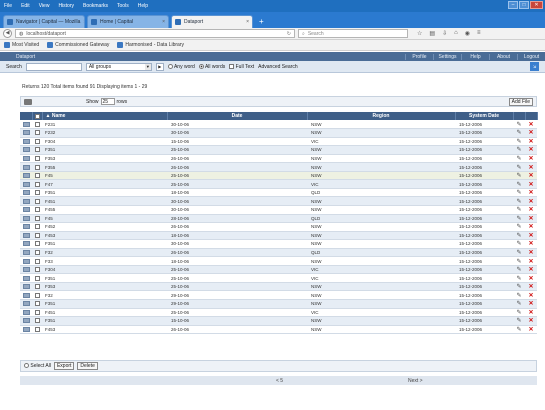 The height and width of the screenshot is (410, 545). I want to click on cell-name: F232, so click(104, 133).